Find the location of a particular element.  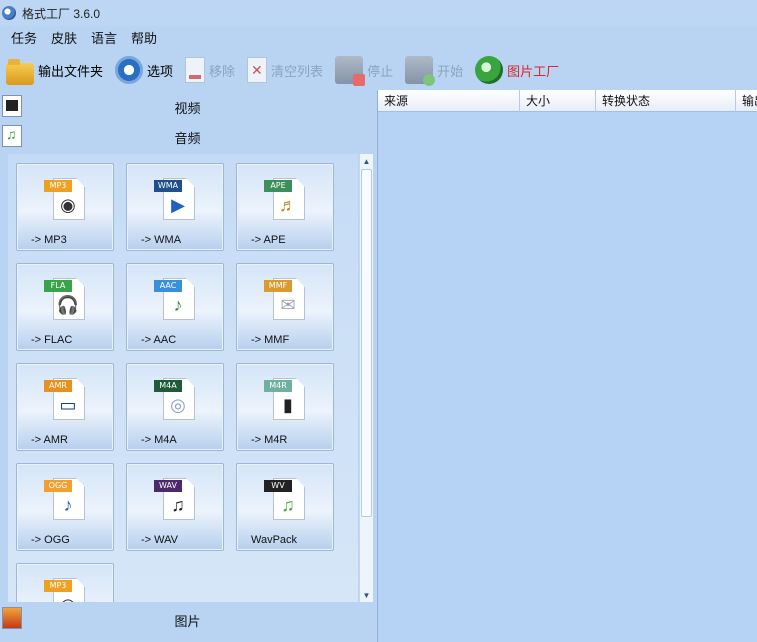

format-tile: AMR ▭ -> AMR is located at coordinates (65, 407).